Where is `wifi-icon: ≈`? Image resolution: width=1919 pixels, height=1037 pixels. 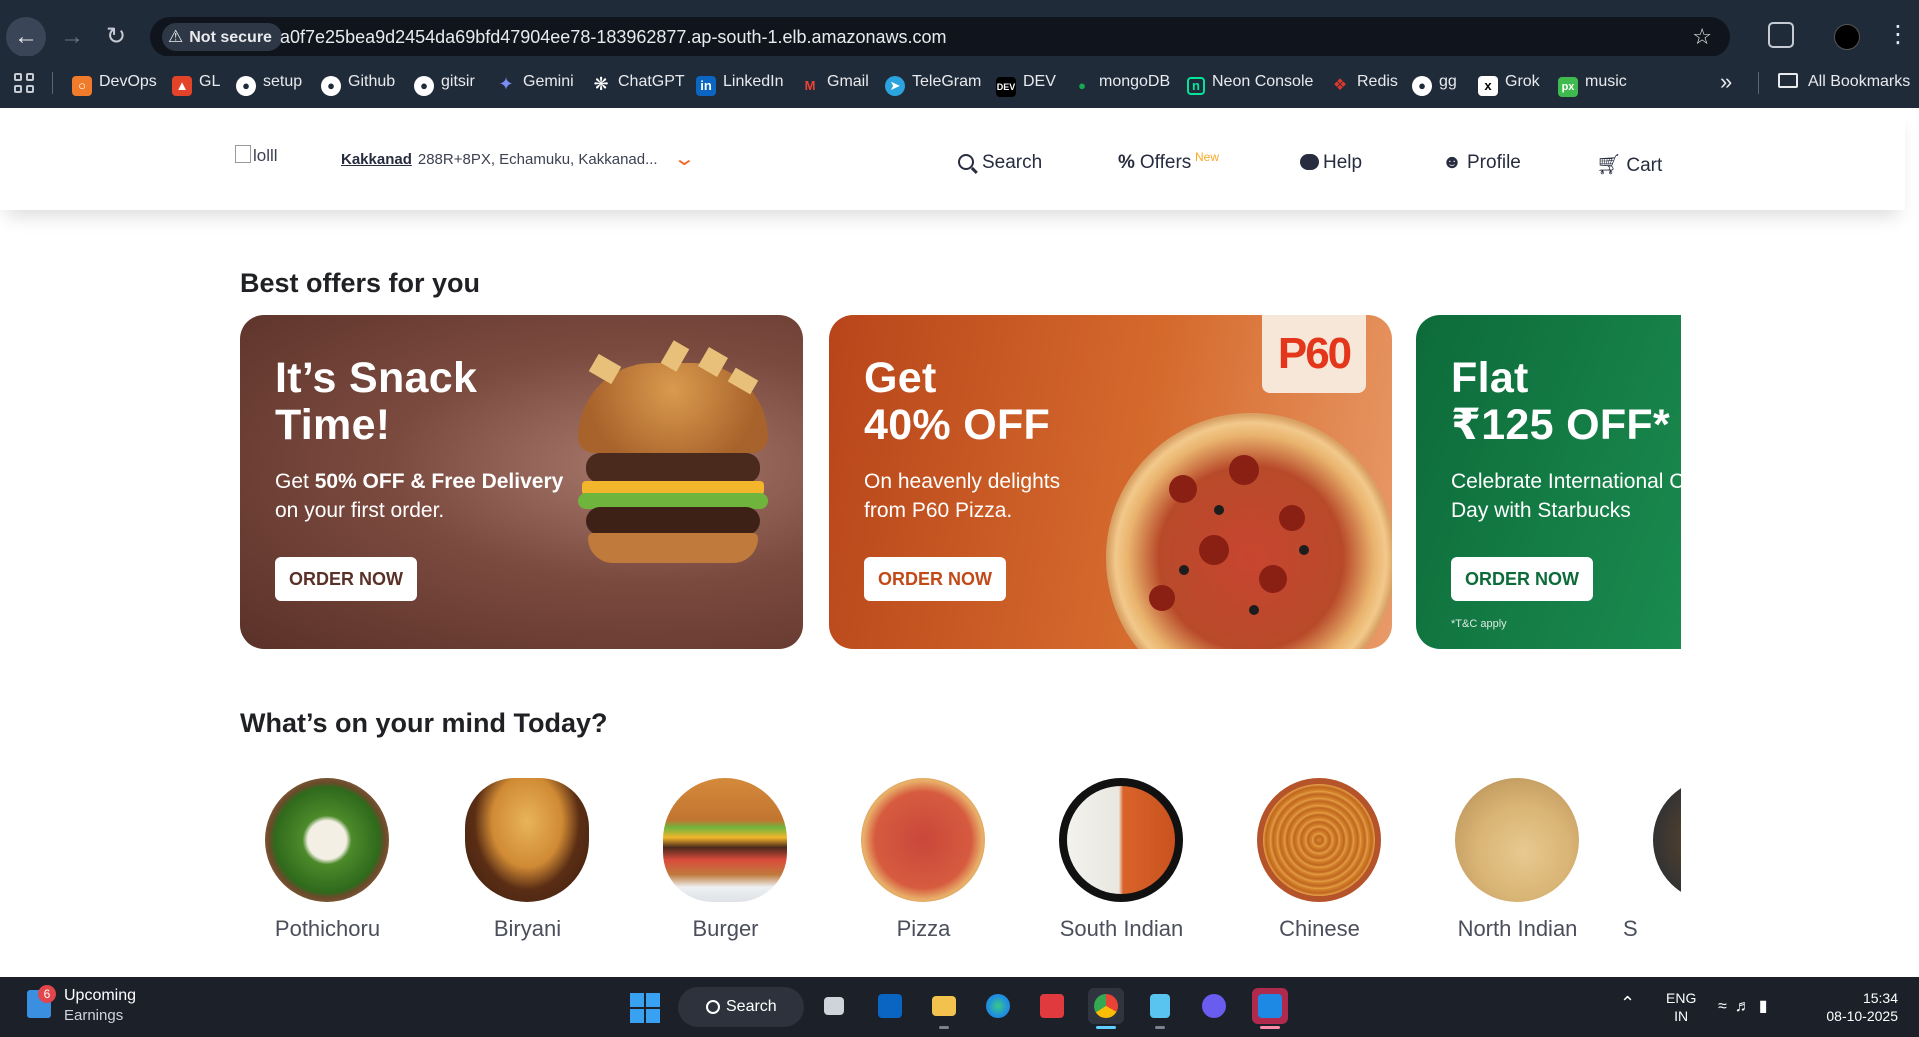
wifi-icon: ≈ is located at coordinates (1726, 1006).